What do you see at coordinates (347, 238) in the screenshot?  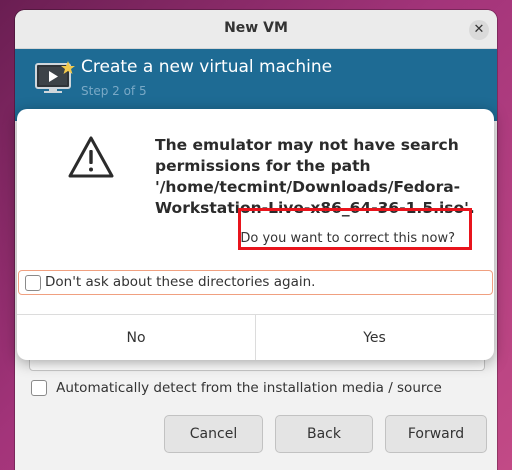 I see `dialog-question: Do you want to correct this now?` at bounding box center [347, 238].